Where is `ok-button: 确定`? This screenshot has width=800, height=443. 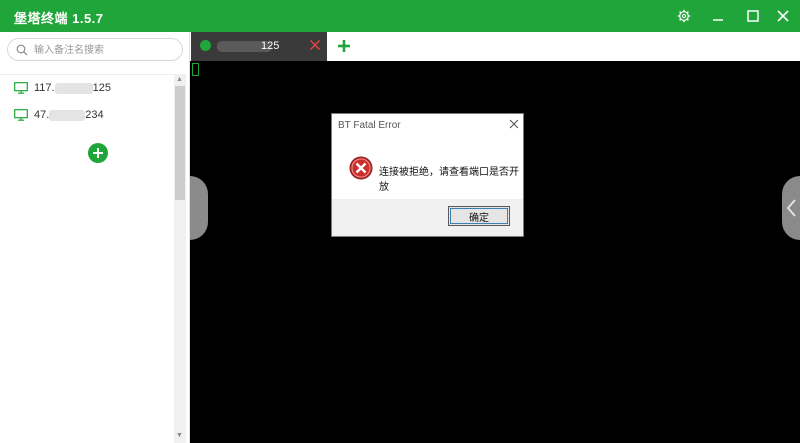 ok-button: 确定 is located at coordinates (479, 216).